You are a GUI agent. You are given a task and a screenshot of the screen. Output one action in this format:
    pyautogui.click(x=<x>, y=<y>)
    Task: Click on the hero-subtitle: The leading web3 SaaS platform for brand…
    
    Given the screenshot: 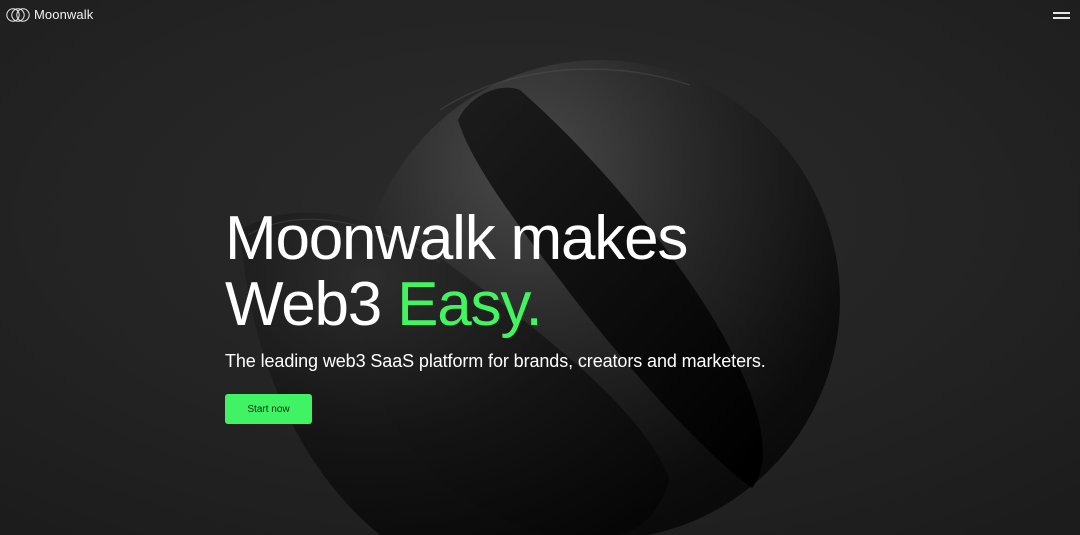 What is the action you would take?
    pyautogui.click(x=495, y=361)
    